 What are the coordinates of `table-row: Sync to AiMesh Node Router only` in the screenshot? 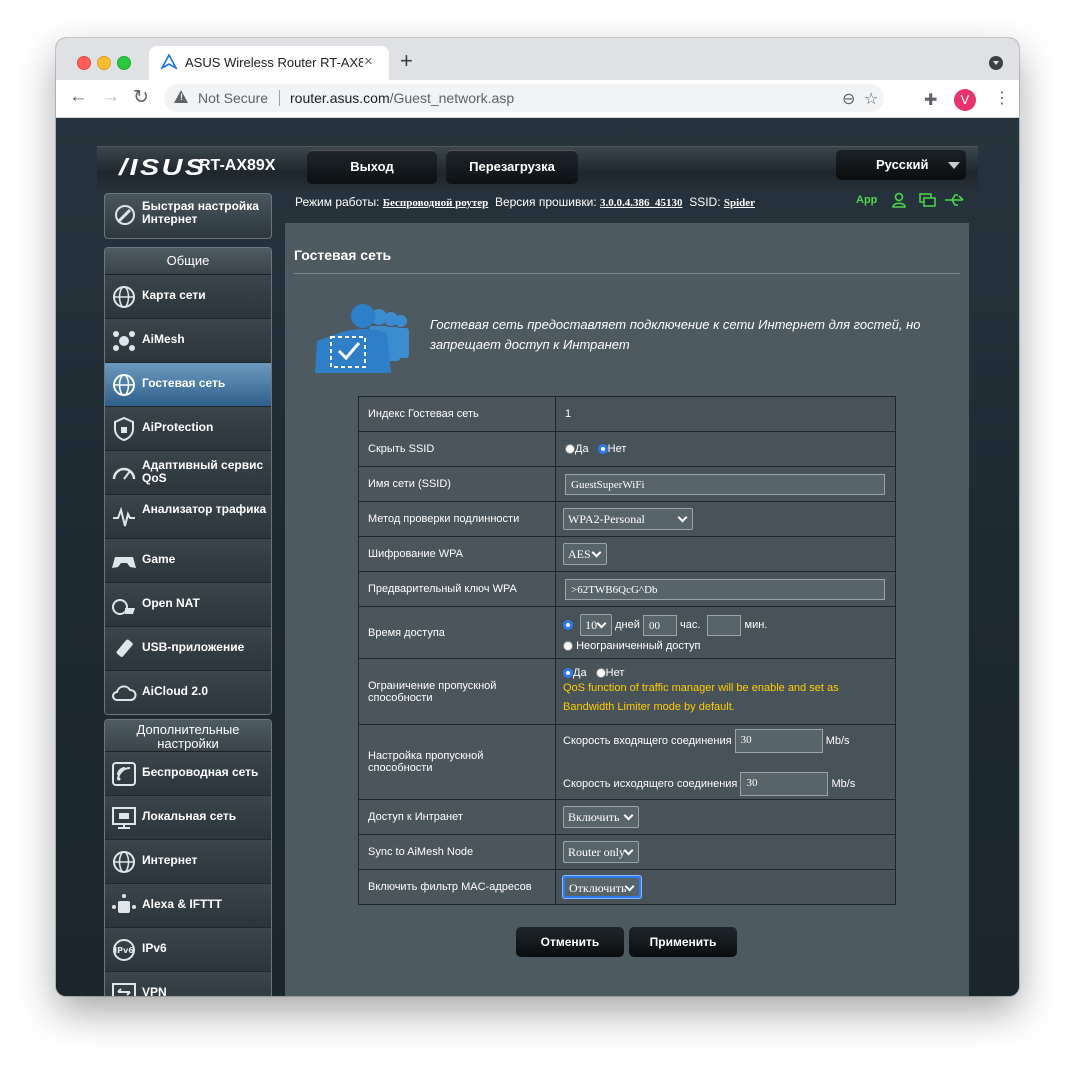 It's located at (627, 852).